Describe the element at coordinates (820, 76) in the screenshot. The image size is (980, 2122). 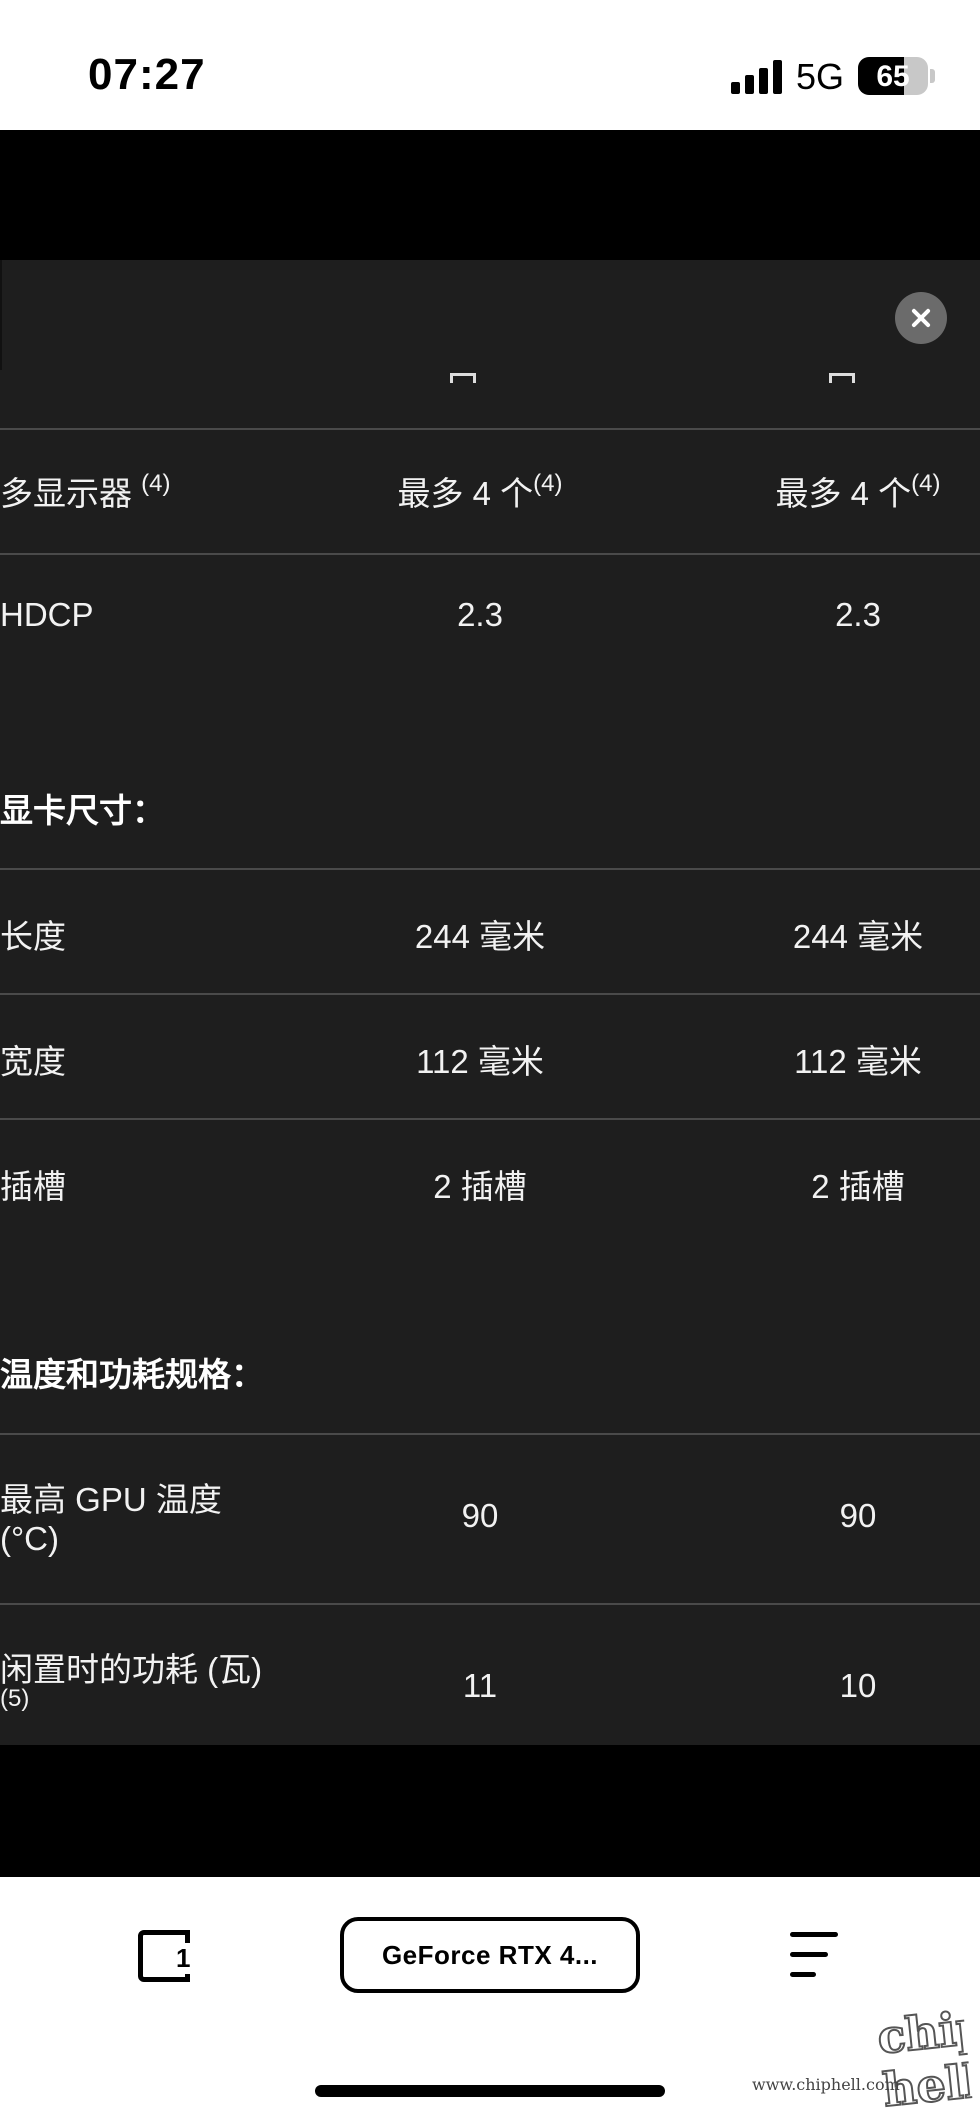
I see `network-type: 5G` at that location.